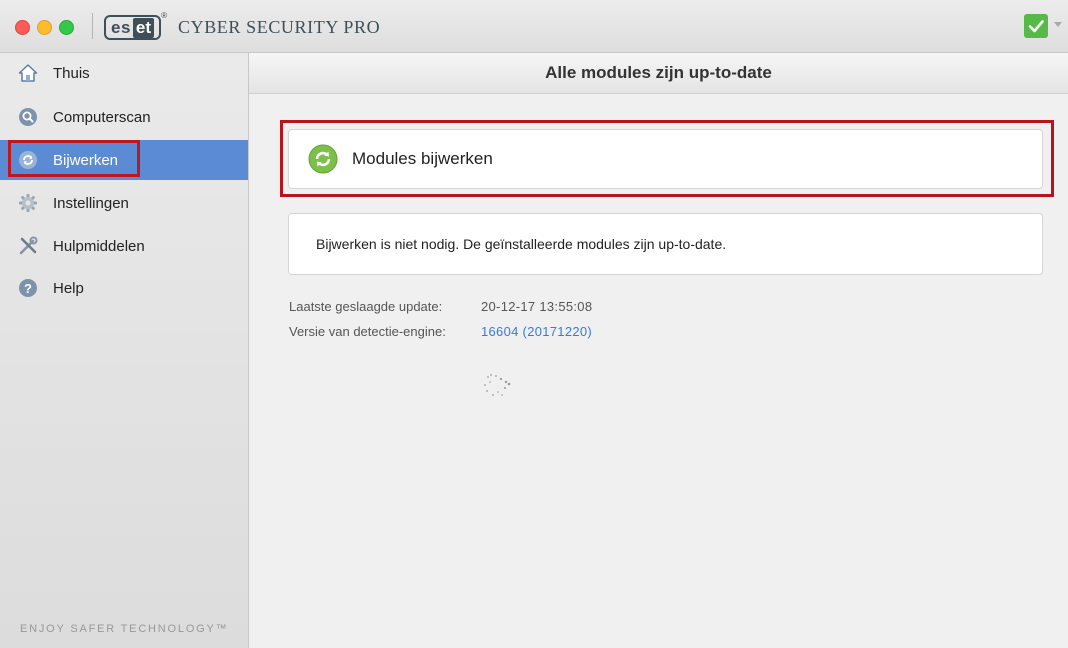 This screenshot has height=648, width=1068. I want to click on sidebar-item-label: Thuis, so click(71, 73).